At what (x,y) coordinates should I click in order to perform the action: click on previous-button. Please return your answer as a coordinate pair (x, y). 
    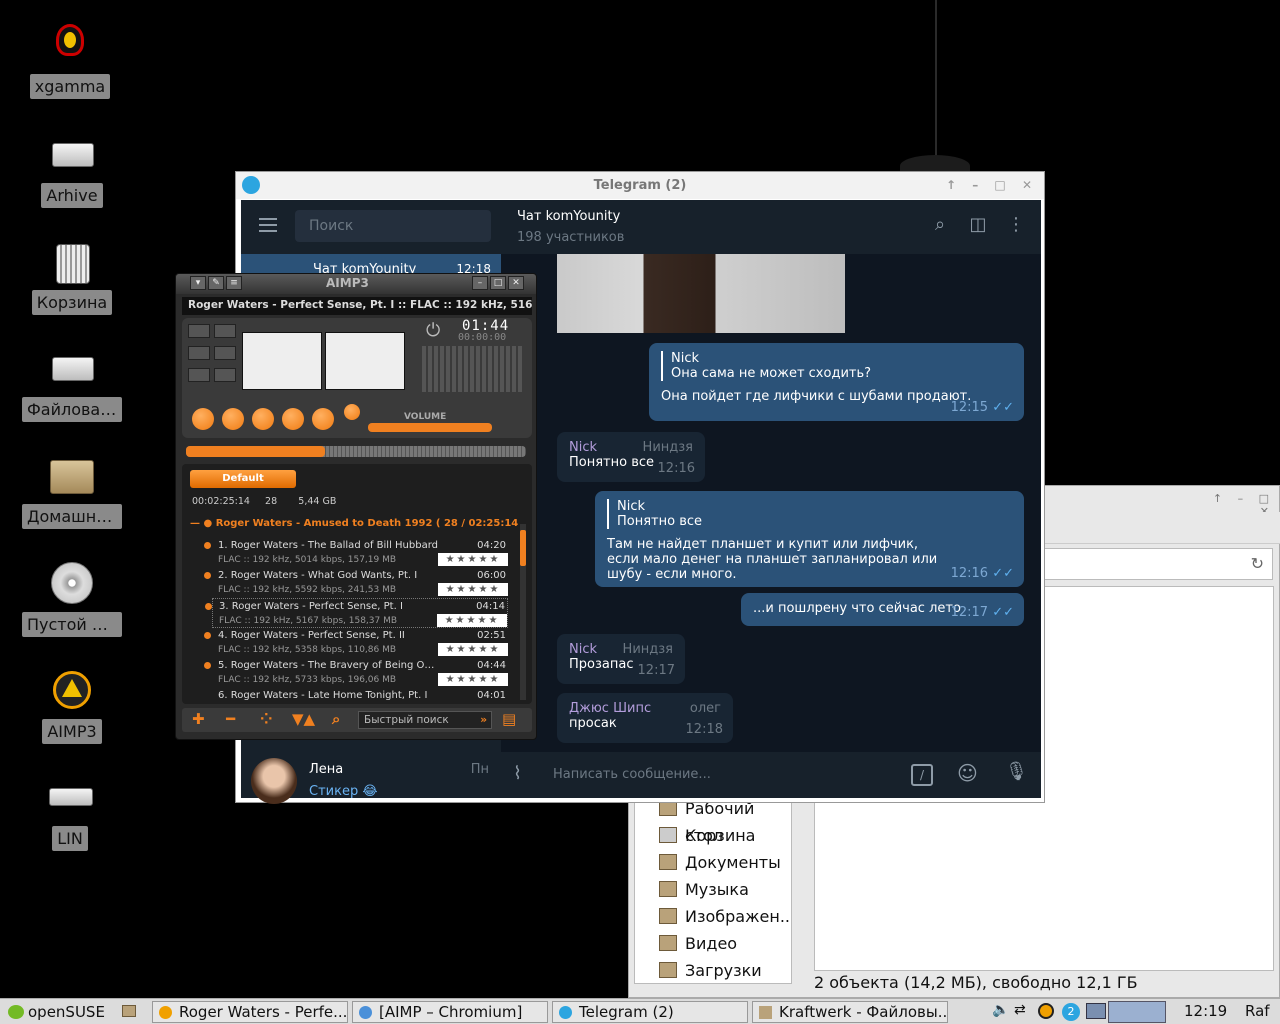
    Looking at the image, I should click on (293, 419).